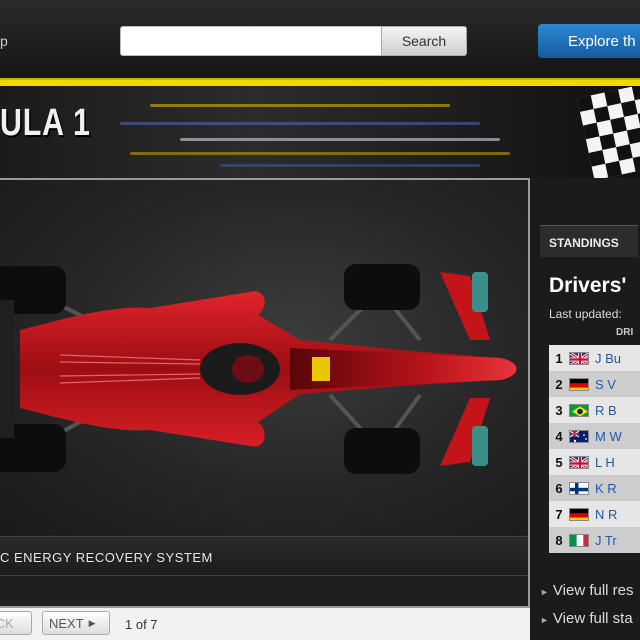 This screenshot has height=640, width=640. I want to click on top-left-text: p, so click(4, 41).